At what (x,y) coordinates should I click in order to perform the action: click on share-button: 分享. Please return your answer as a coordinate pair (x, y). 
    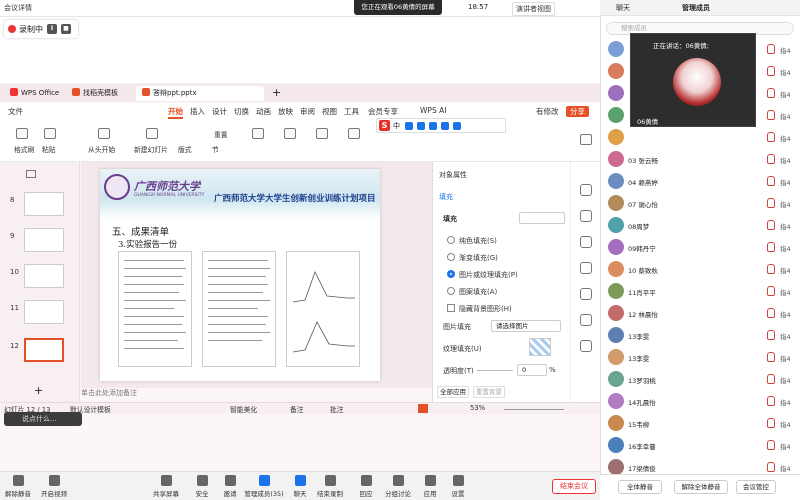
    Looking at the image, I should click on (577, 111).